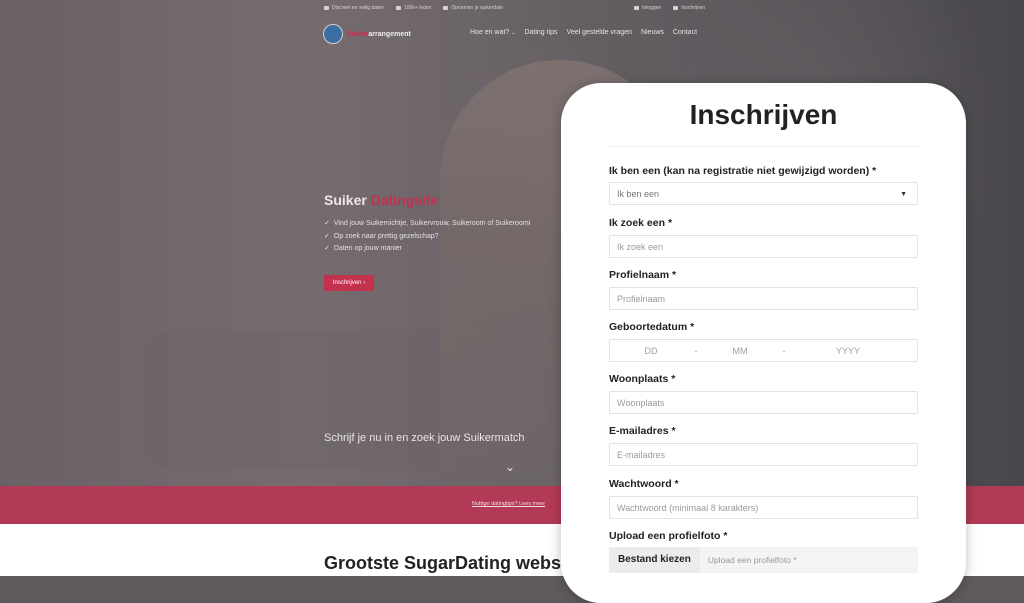 This screenshot has height=603, width=1024. Describe the element at coordinates (740, 350) in the screenshot. I see `birthdate-month-input: MM` at that location.